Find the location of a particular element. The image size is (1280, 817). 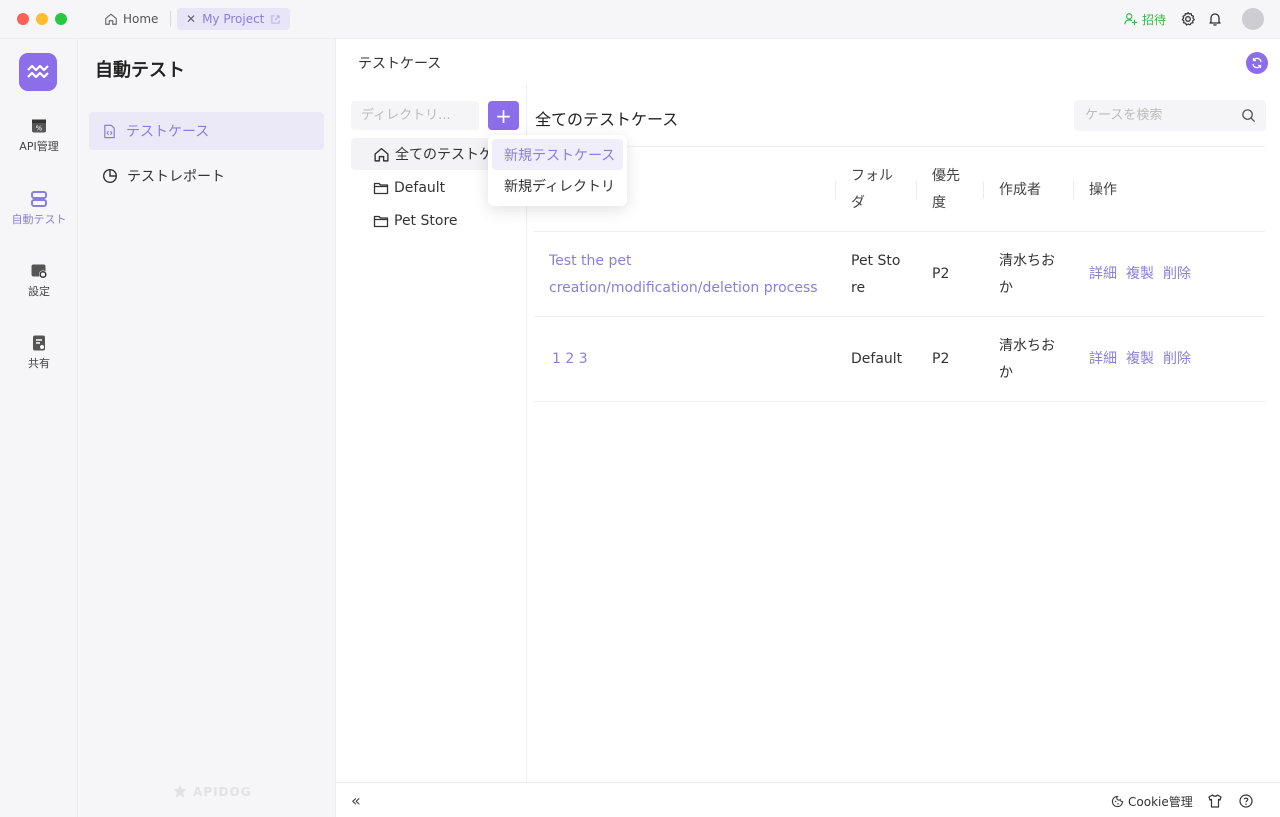

add-user-icon is located at coordinates (1131, 19).